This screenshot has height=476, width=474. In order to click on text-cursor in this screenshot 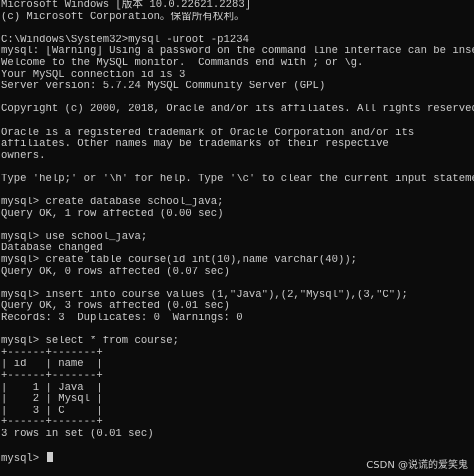, I will do `click(49, 457)`.